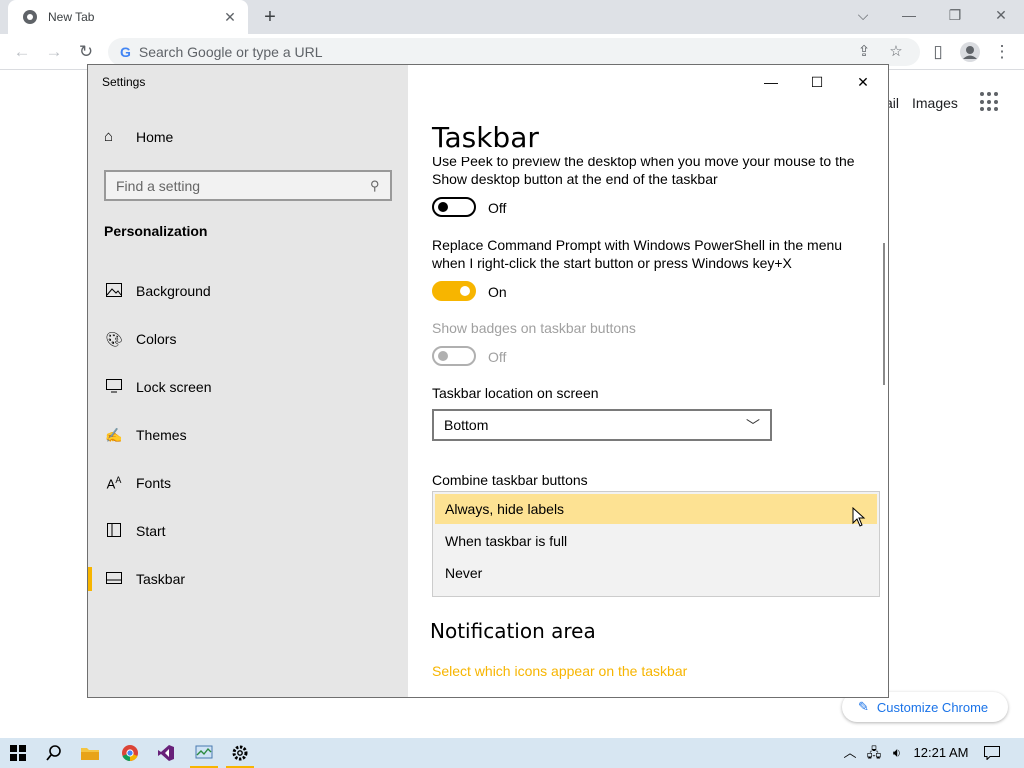  Describe the element at coordinates (114, 531) in the screenshot. I see `start-icon` at that location.